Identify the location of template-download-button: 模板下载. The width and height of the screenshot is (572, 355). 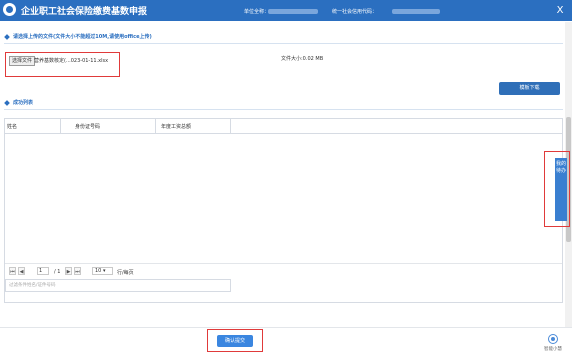
(529, 88).